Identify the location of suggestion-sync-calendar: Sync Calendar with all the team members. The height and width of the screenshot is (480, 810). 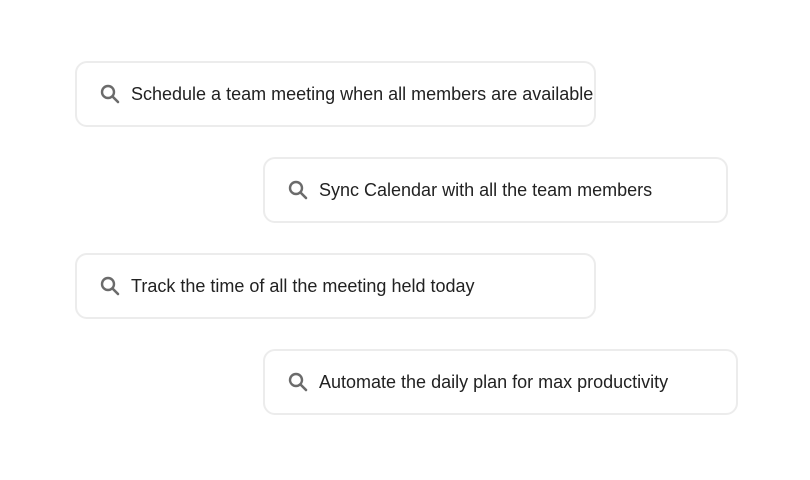
(495, 190).